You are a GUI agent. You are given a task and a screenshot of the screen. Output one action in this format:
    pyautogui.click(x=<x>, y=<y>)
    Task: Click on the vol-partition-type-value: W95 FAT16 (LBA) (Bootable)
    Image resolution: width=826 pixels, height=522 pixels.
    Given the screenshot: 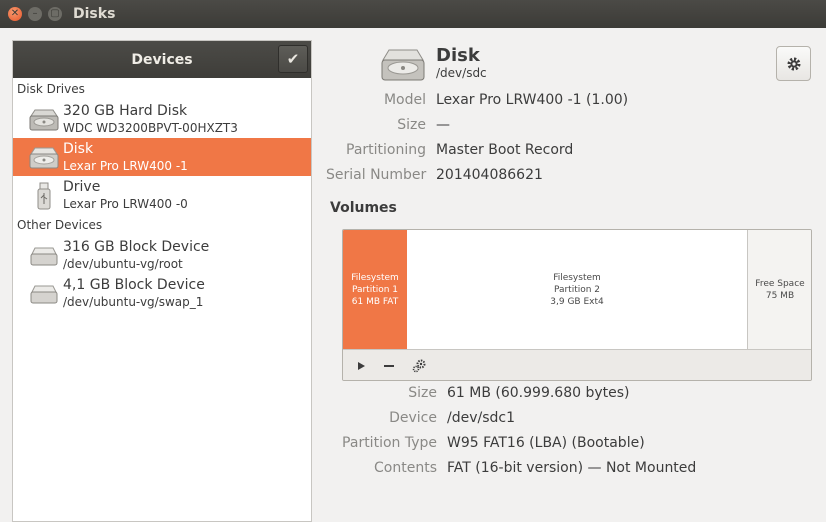 What is the action you would take?
    pyautogui.click(x=546, y=443)
    